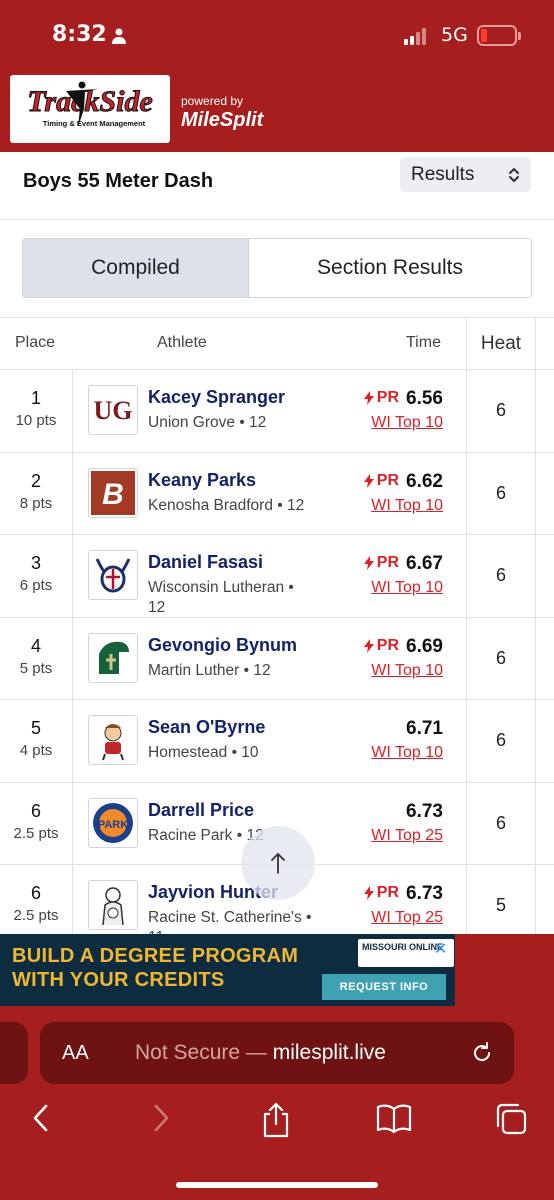 This screenshot has height=1200, width=554. What do you see at coordinates (443, 174) in the screenshot?
I see `results-select-value: Results` at bounding box center [443, 174].